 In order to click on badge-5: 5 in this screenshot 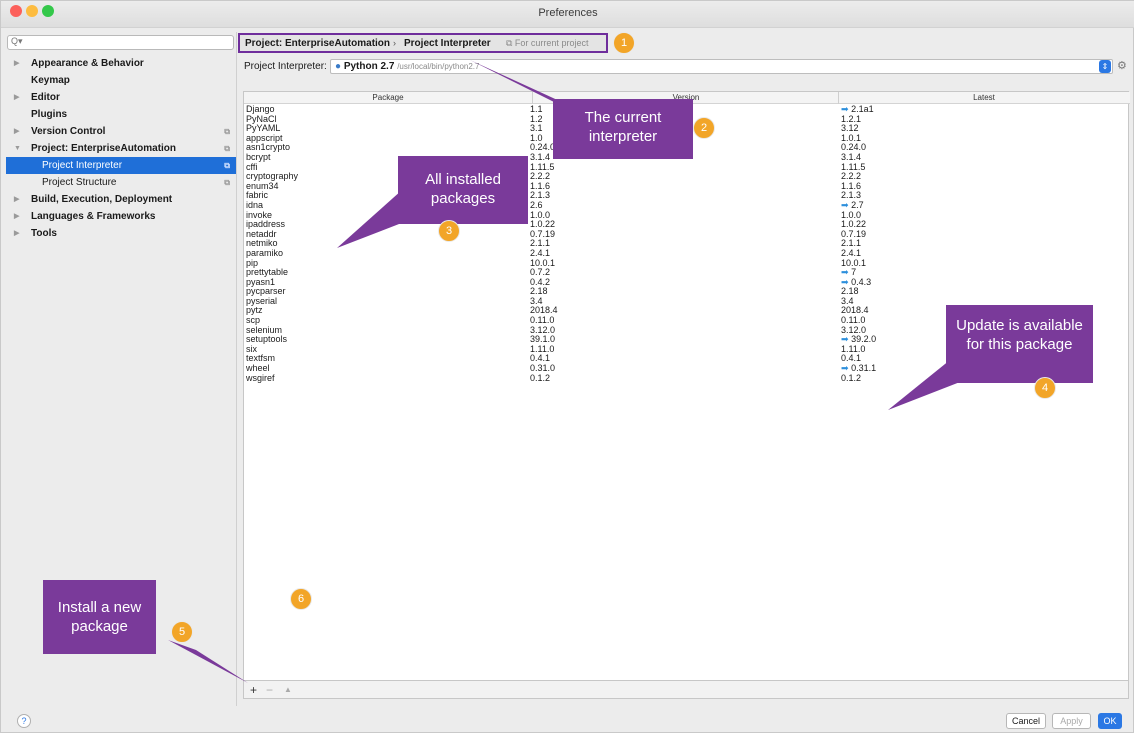, I will do `click(182, 632)`.